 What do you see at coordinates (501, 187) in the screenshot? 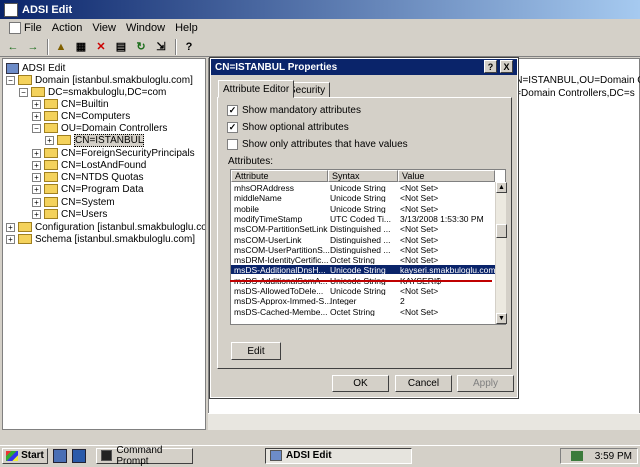
I see `scroll-up-icon: ▲` at bounding box center [501, 187].